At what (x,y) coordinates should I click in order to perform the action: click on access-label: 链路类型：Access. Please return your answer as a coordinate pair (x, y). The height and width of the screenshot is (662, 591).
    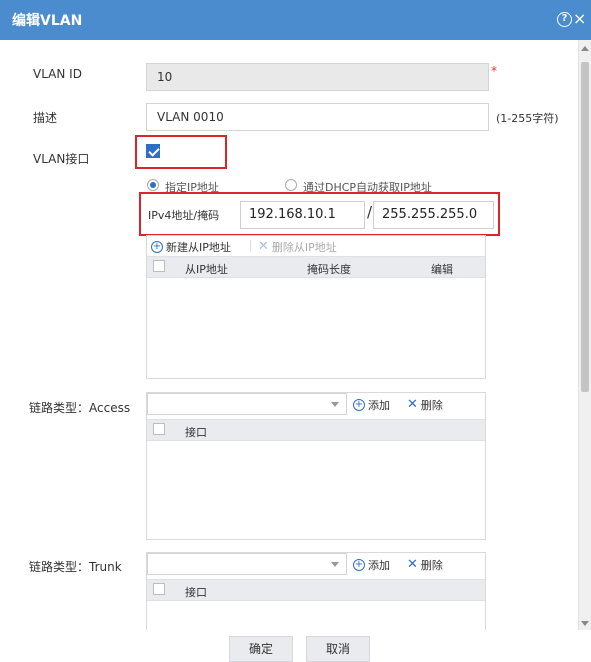
    Looking at the image, I should click on (80, 408).